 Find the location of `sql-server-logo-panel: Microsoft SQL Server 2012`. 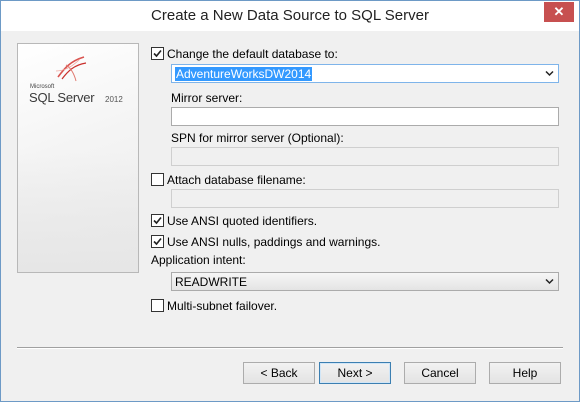

sql-server-logo-panel: Microsoft SQL Server 2012 is located at coordinates (78, 158).